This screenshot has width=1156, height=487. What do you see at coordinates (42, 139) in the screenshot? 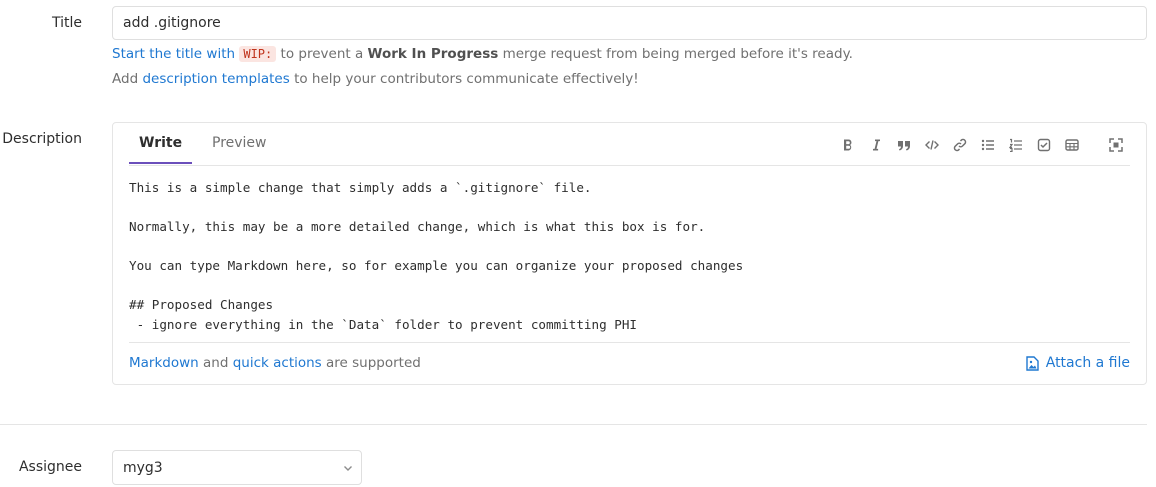
I see `description-label: Description` at bounding box center [42, 139].